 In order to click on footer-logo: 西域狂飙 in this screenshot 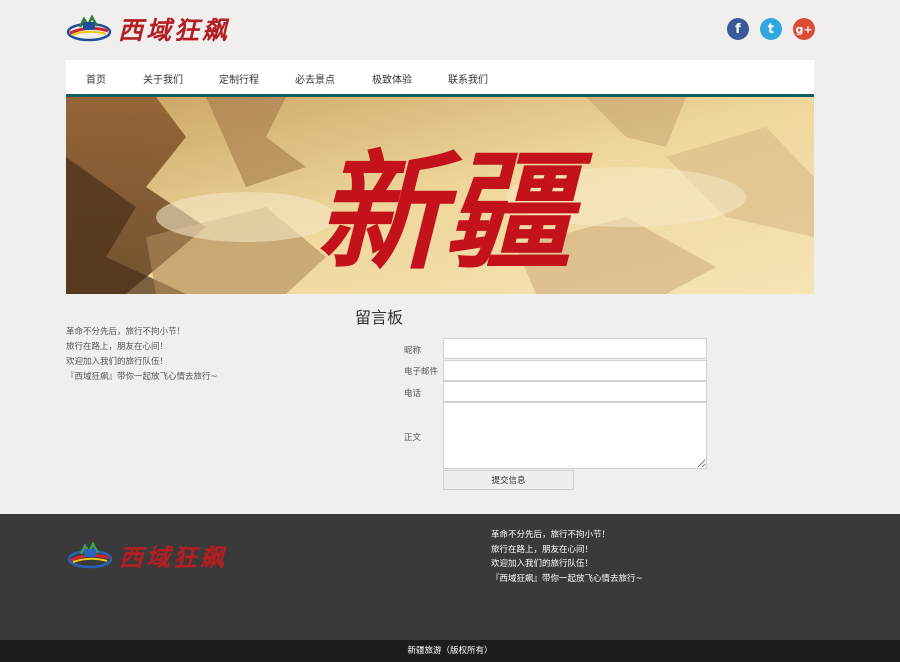, I will do `click(147, 555)`.